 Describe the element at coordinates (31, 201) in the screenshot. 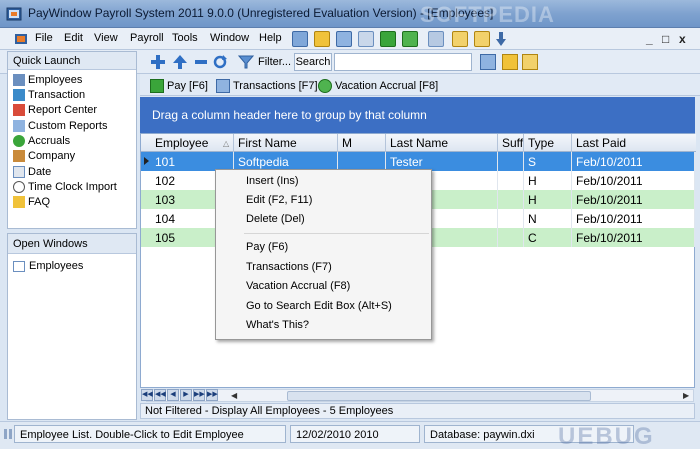

I see `quick-launch-faq: FAQ` at that location.